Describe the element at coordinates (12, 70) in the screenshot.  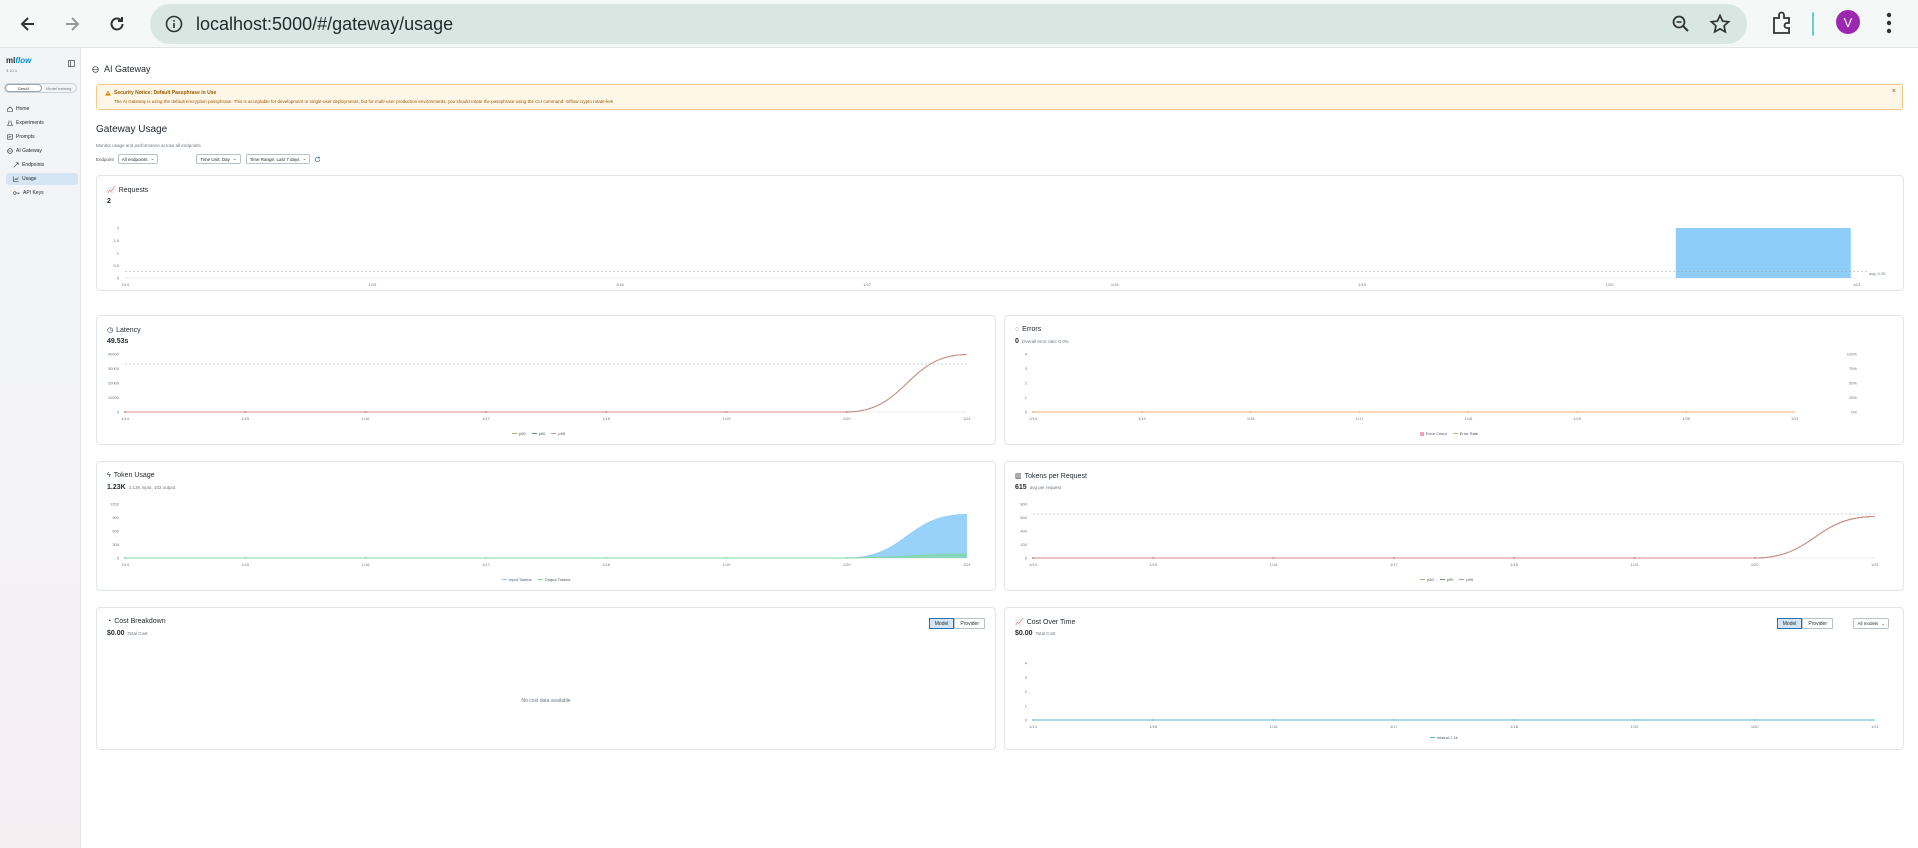
I see `version-label: 3.10.1` at that location.